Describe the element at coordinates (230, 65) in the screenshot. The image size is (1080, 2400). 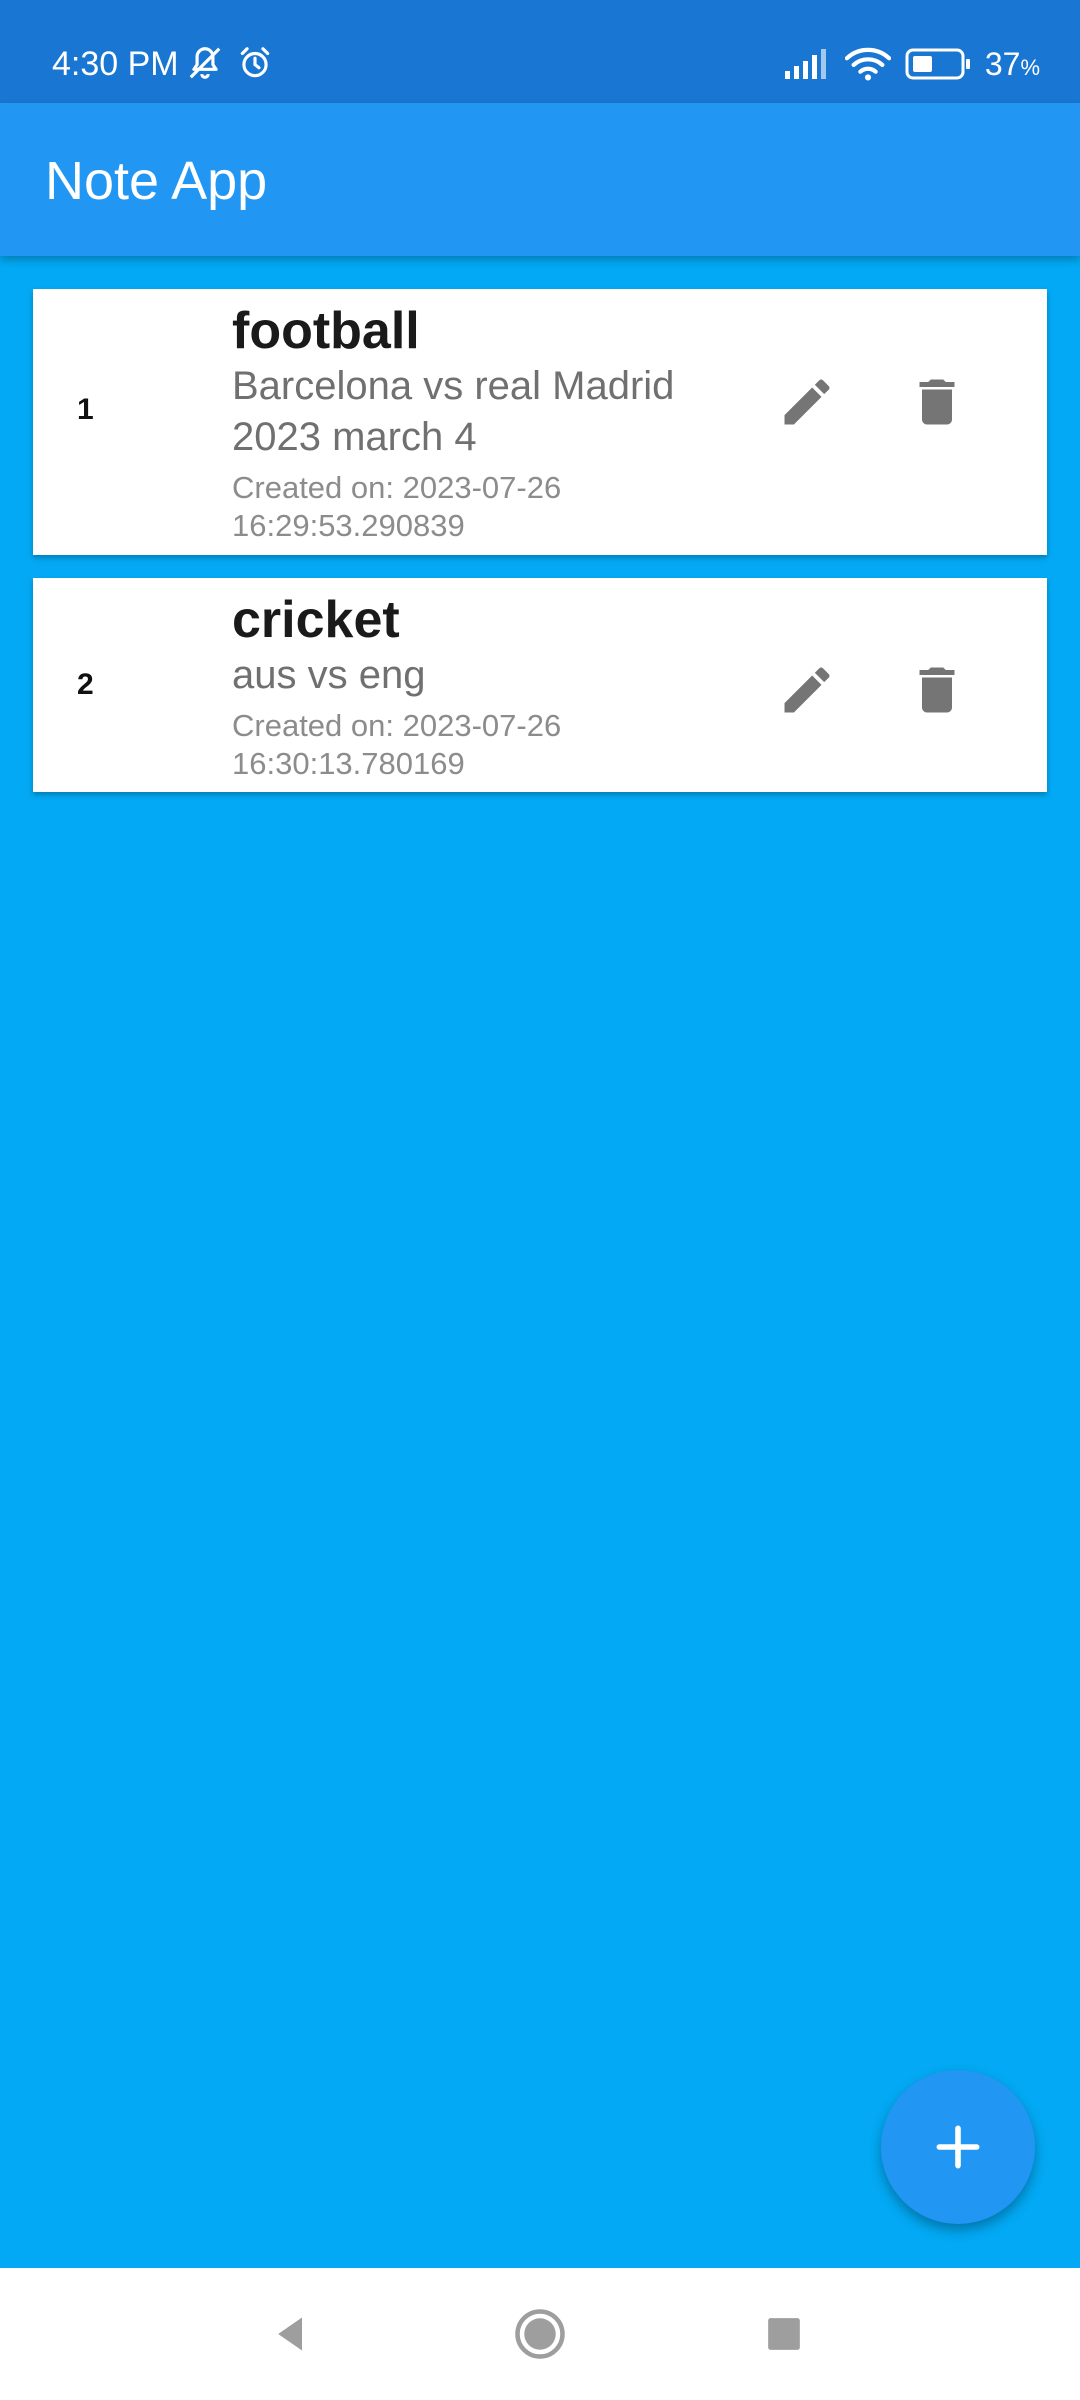
I see `status-notification-icons` at that location.